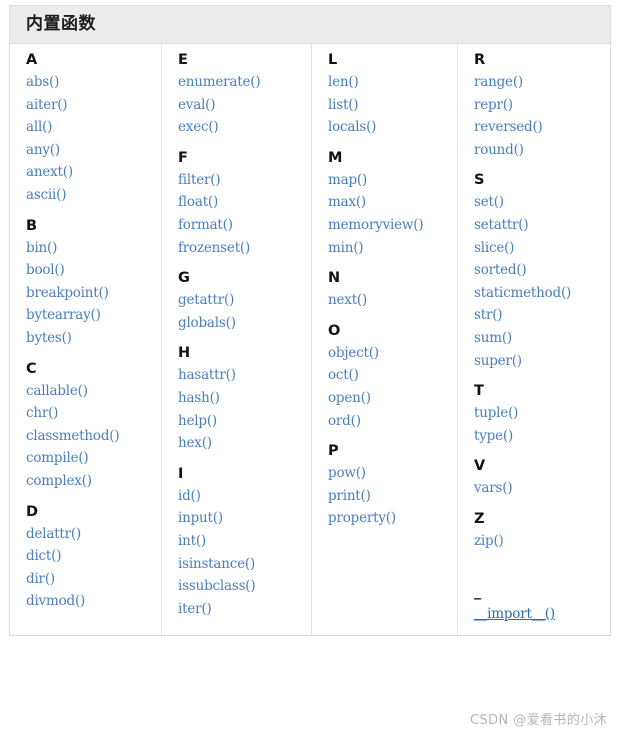 Image resolution: width=621 pixels, height=740 pixels. I want to click on letter-group-r: Rrange() repr() reversed() round(), so click(543, 107).